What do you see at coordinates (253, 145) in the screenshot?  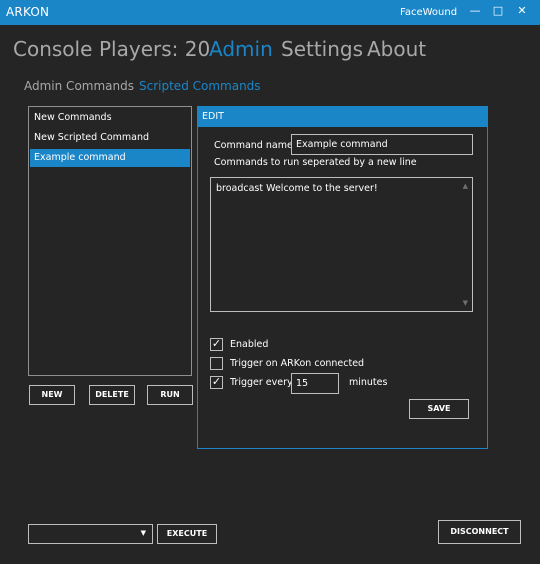 I see `command-name-label: Command name` at bounding box center [253, 145].